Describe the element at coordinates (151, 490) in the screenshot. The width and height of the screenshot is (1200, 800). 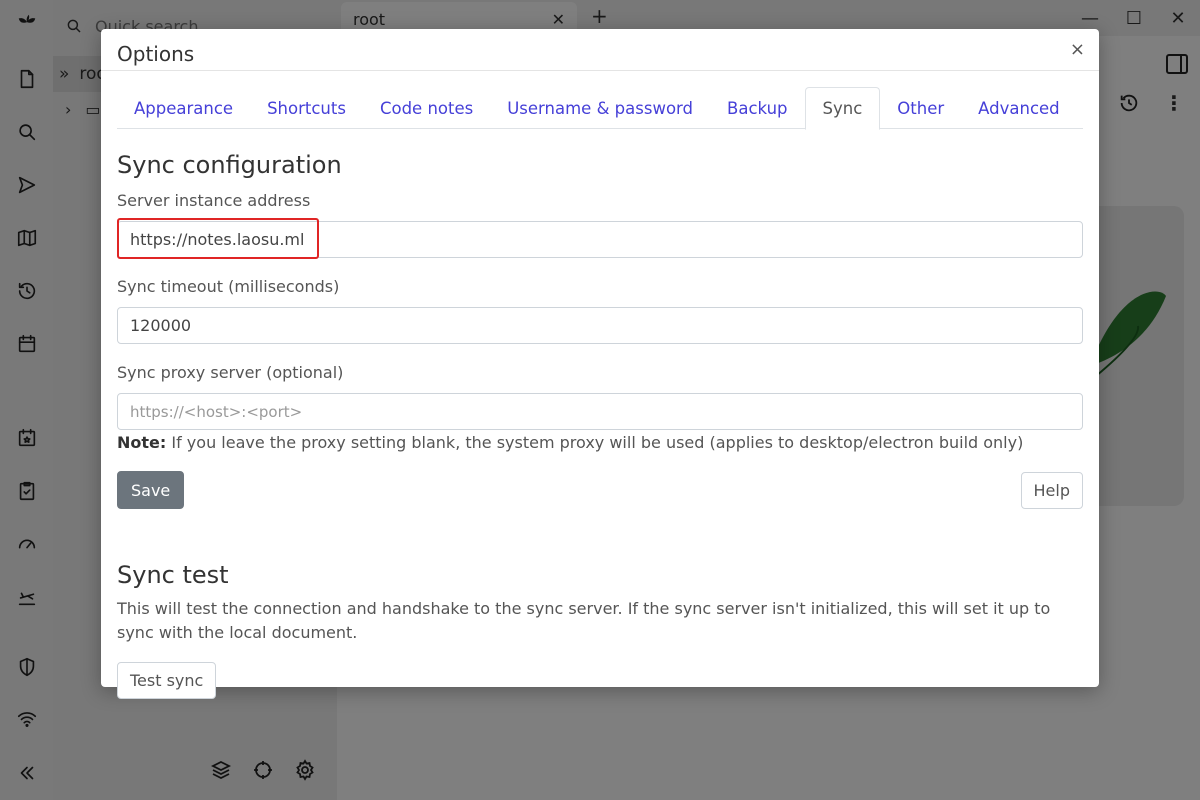
I see `save-button: Save` at that location.